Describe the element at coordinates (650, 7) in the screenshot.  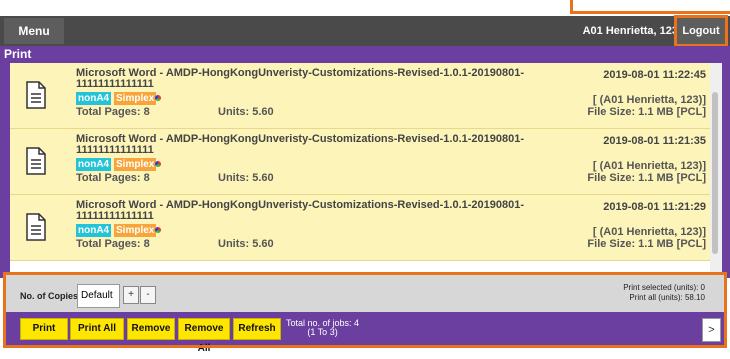
I see `highlight-frame-top` at that location.